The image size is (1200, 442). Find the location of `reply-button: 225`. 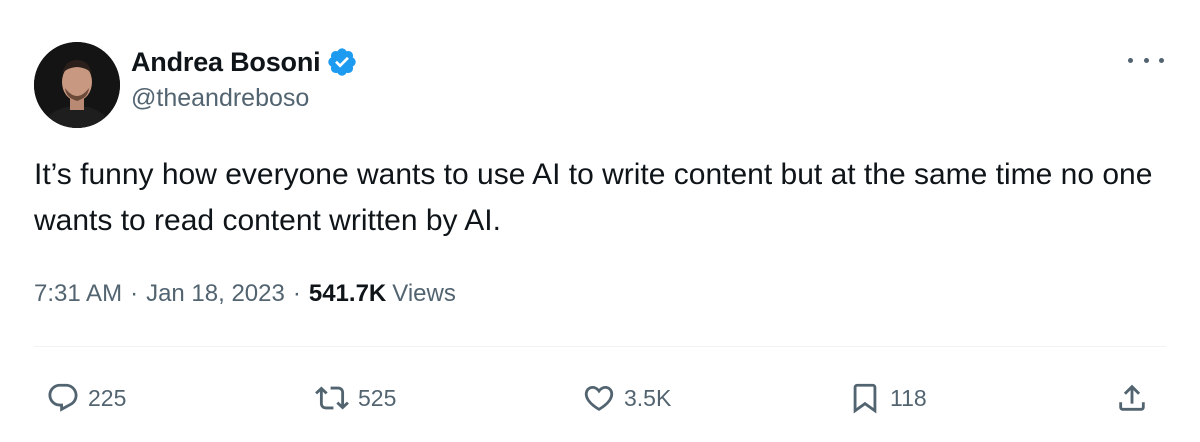

reply-button: 225 is located at coordinates (86, 398).